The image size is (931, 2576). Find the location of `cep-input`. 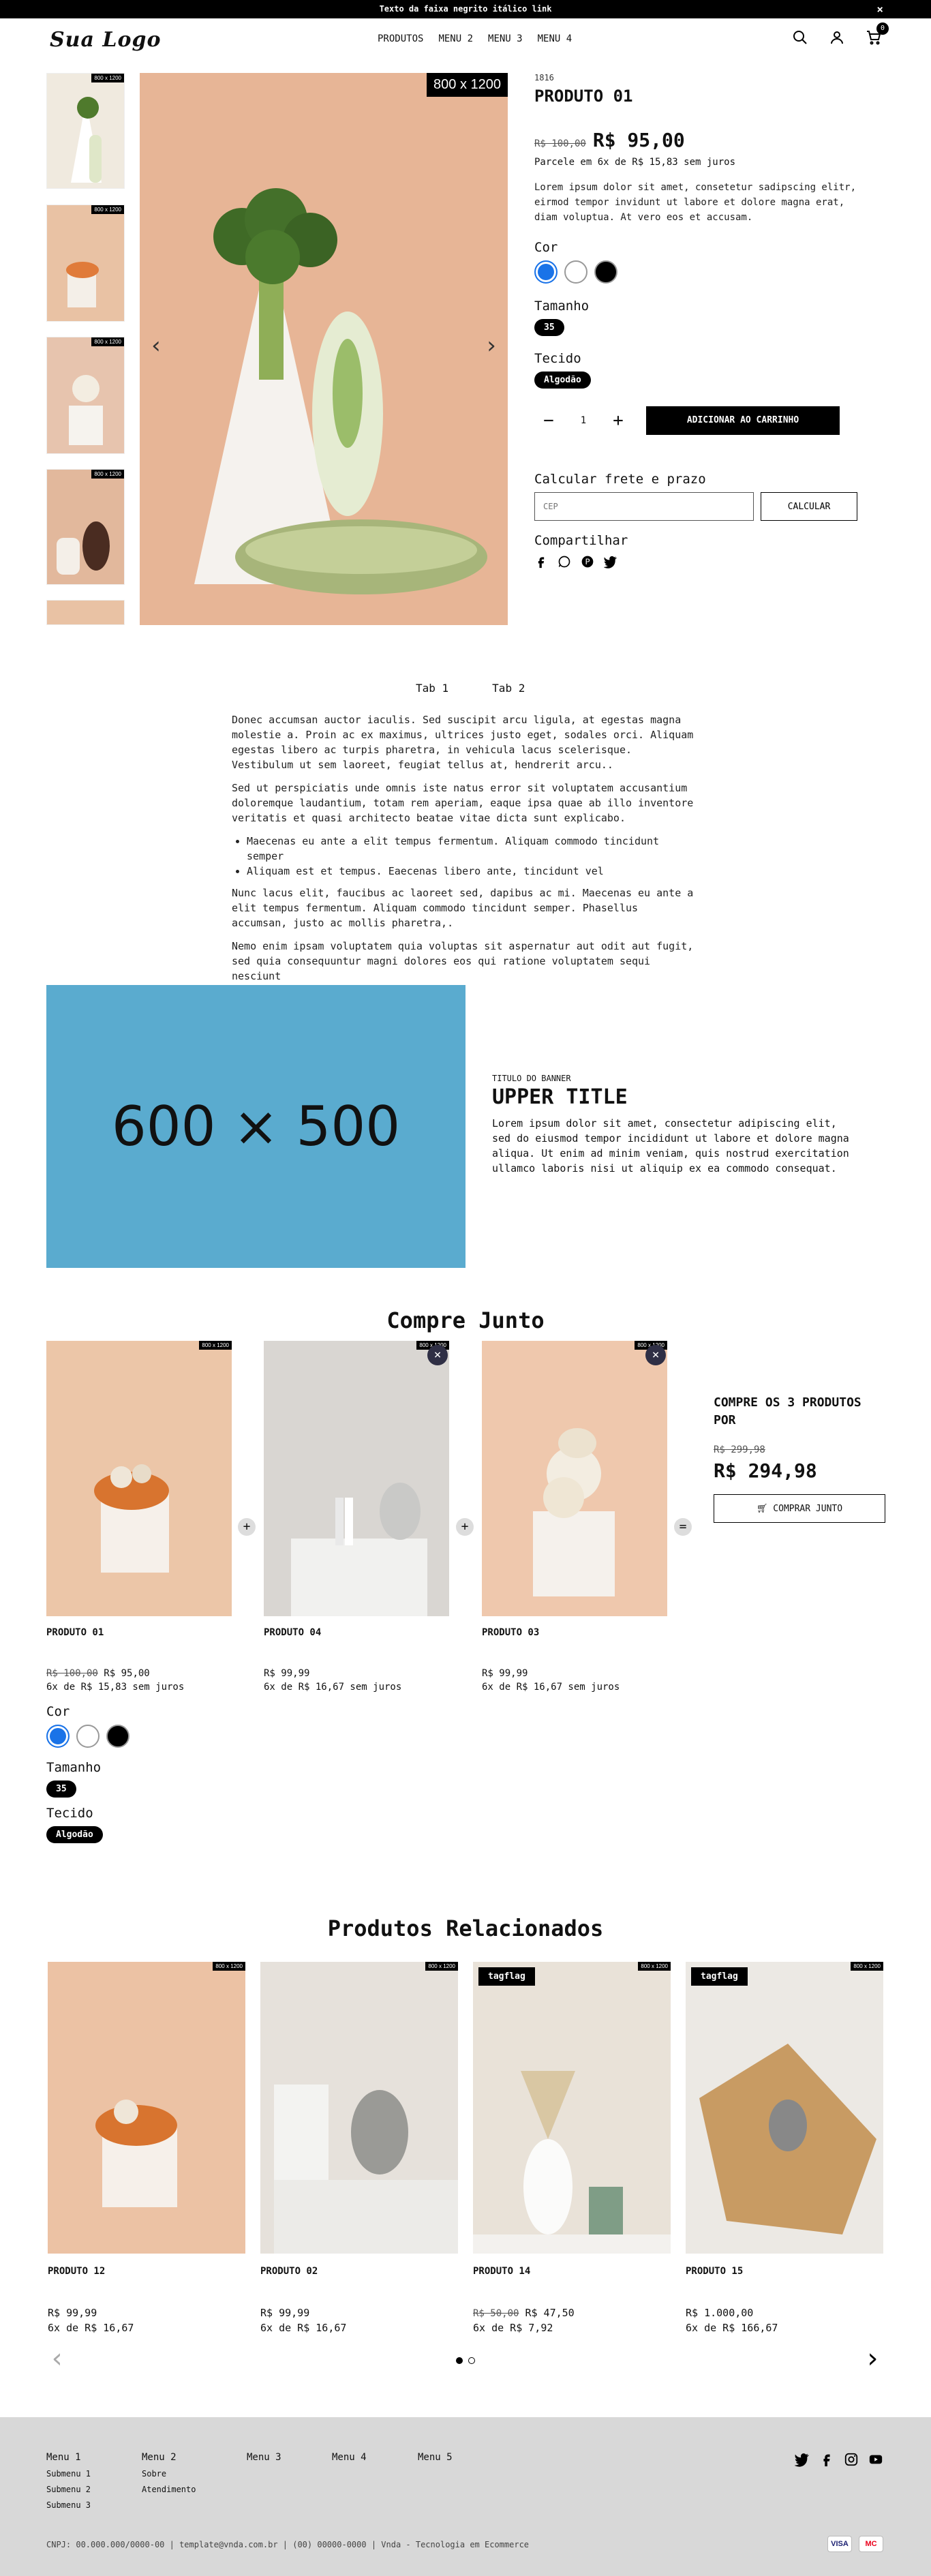

cep-input is located at coordinates (644, 507).